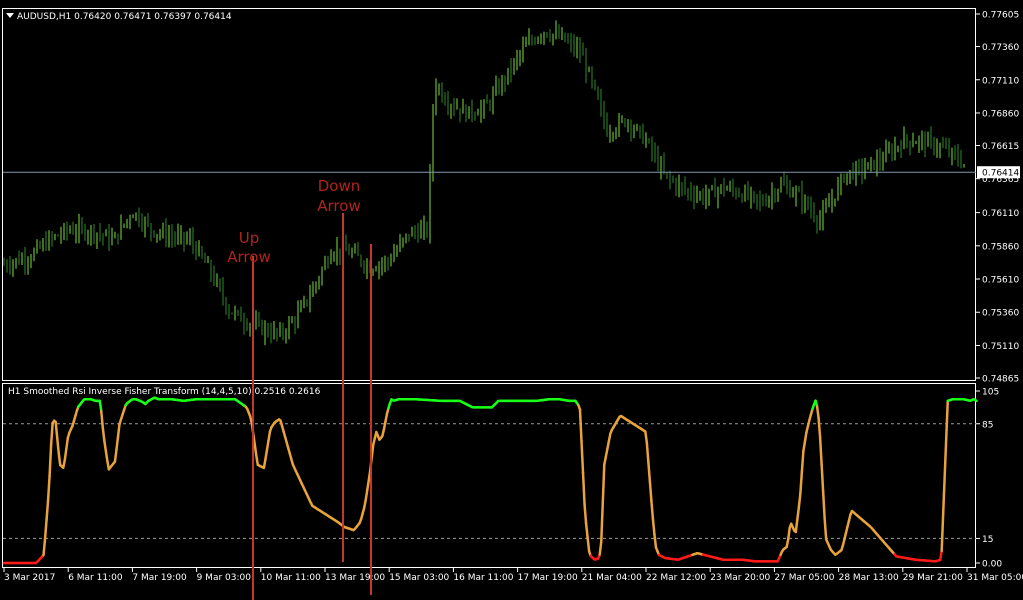  What do you see at coordinates (1000, 347) in the screenshot?
I see `price-tick-label: 0.75110` at bounding box center [1000, 347].